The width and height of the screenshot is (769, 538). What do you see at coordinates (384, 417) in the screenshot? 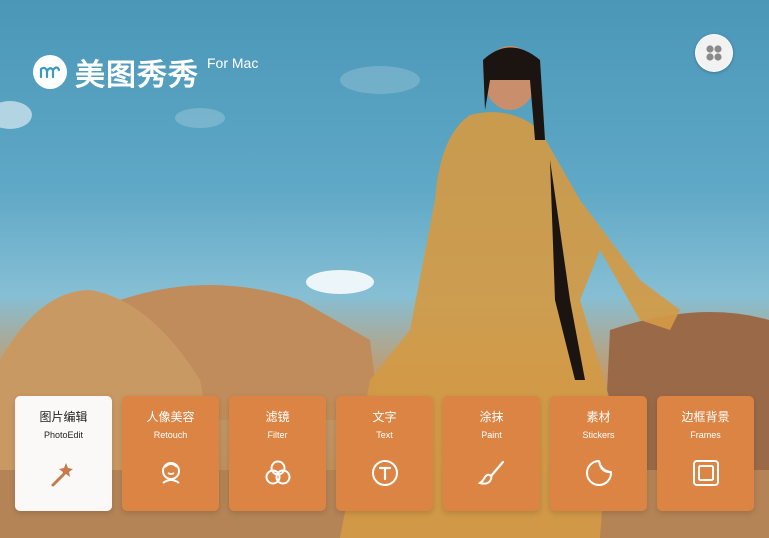
I see `tool-label-zh: 文字` at bounding box center [384, 417].